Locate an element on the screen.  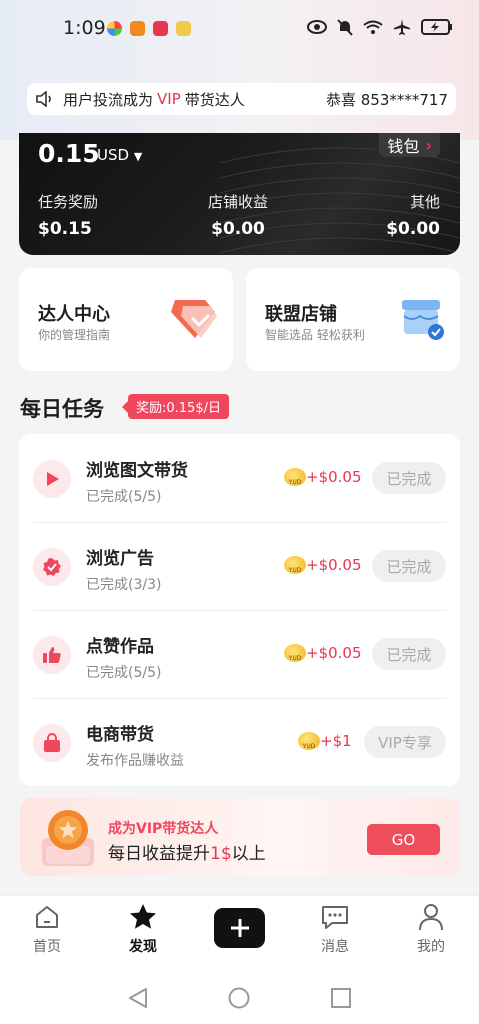
vip-banner-subtitle: 每日收益提升1$以上 is located at coordinates (187, 851).